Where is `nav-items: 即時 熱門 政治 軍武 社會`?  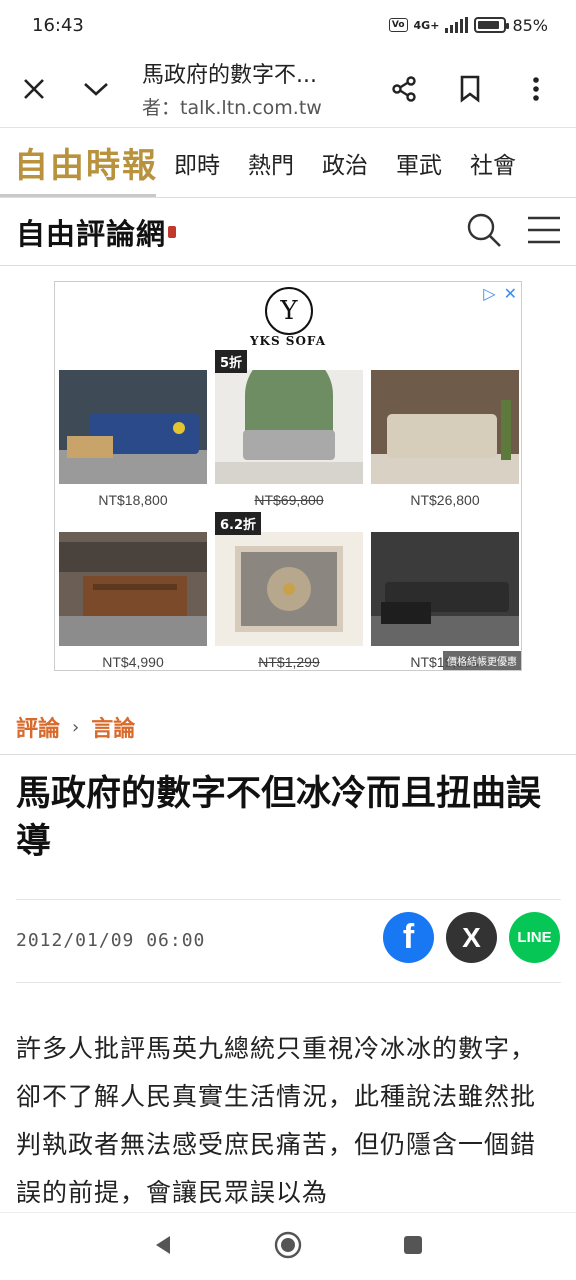
nav-items: 即時 熱門 政治 軍武 社會 is located at coordinates (345, 163).